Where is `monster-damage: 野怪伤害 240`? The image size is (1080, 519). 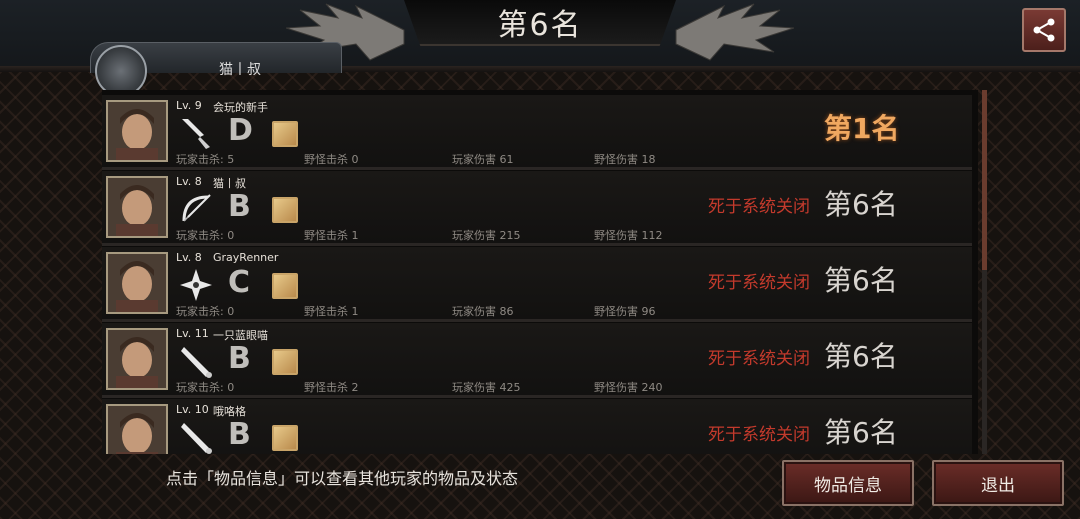
monster-damage: 野怪伤害 240 is located at coordinates (628, 387).